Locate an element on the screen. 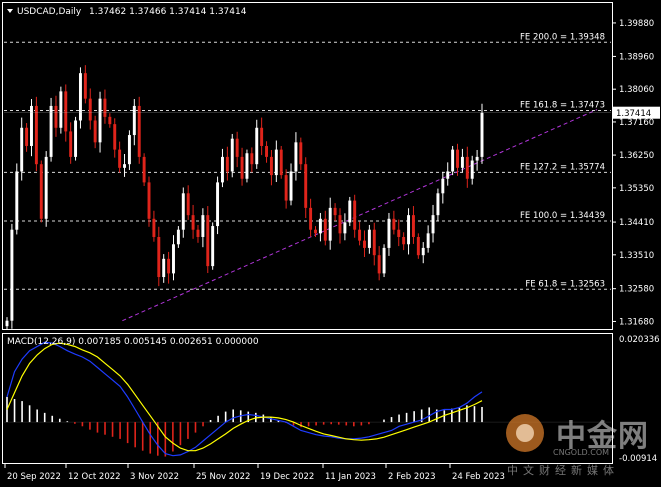 This screenshot has height=487, width=661. date-tick-label: 24 Feb 2023 is located at coordinates (478, 477).